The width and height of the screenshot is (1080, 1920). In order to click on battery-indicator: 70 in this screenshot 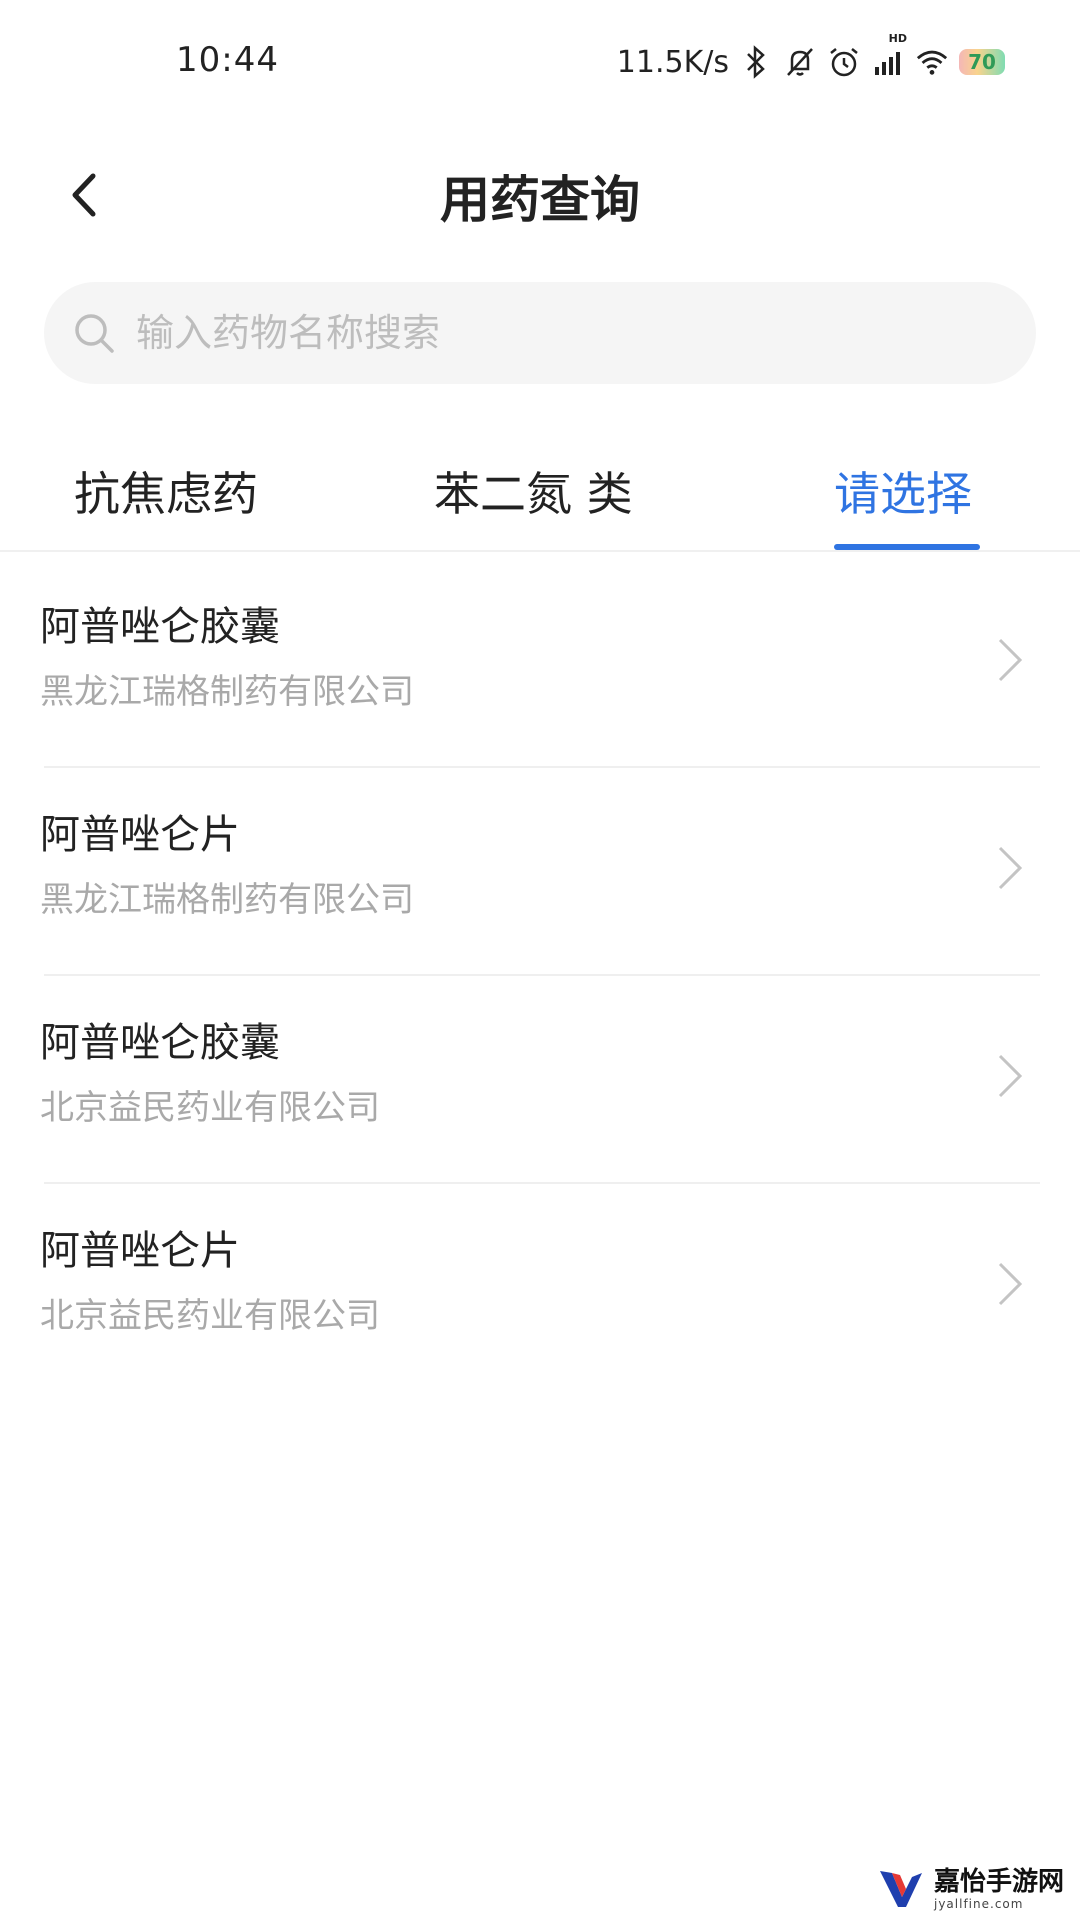, I will do `click(982, 62)`.